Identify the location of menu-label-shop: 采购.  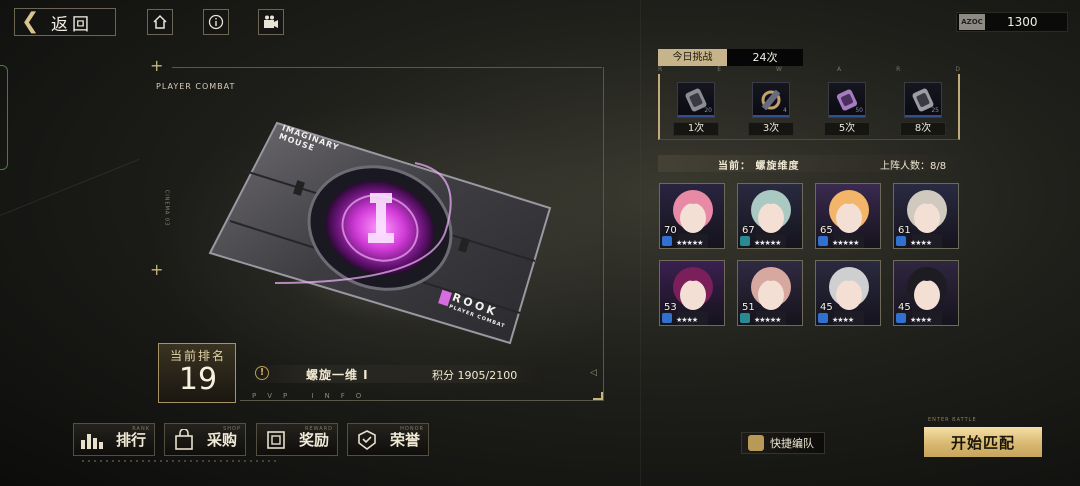
(222, 440).